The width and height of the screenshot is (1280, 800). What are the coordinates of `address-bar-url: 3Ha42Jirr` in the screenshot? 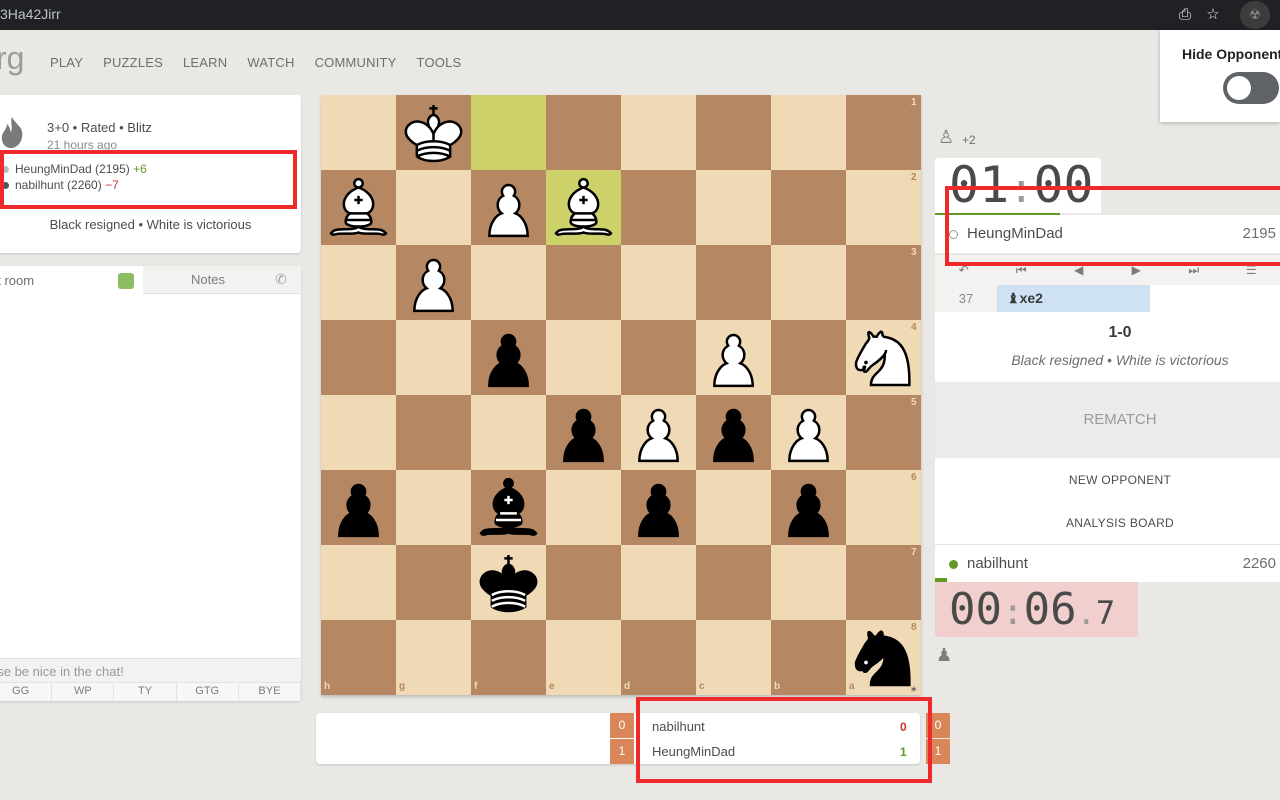 It's located at (30, 14).